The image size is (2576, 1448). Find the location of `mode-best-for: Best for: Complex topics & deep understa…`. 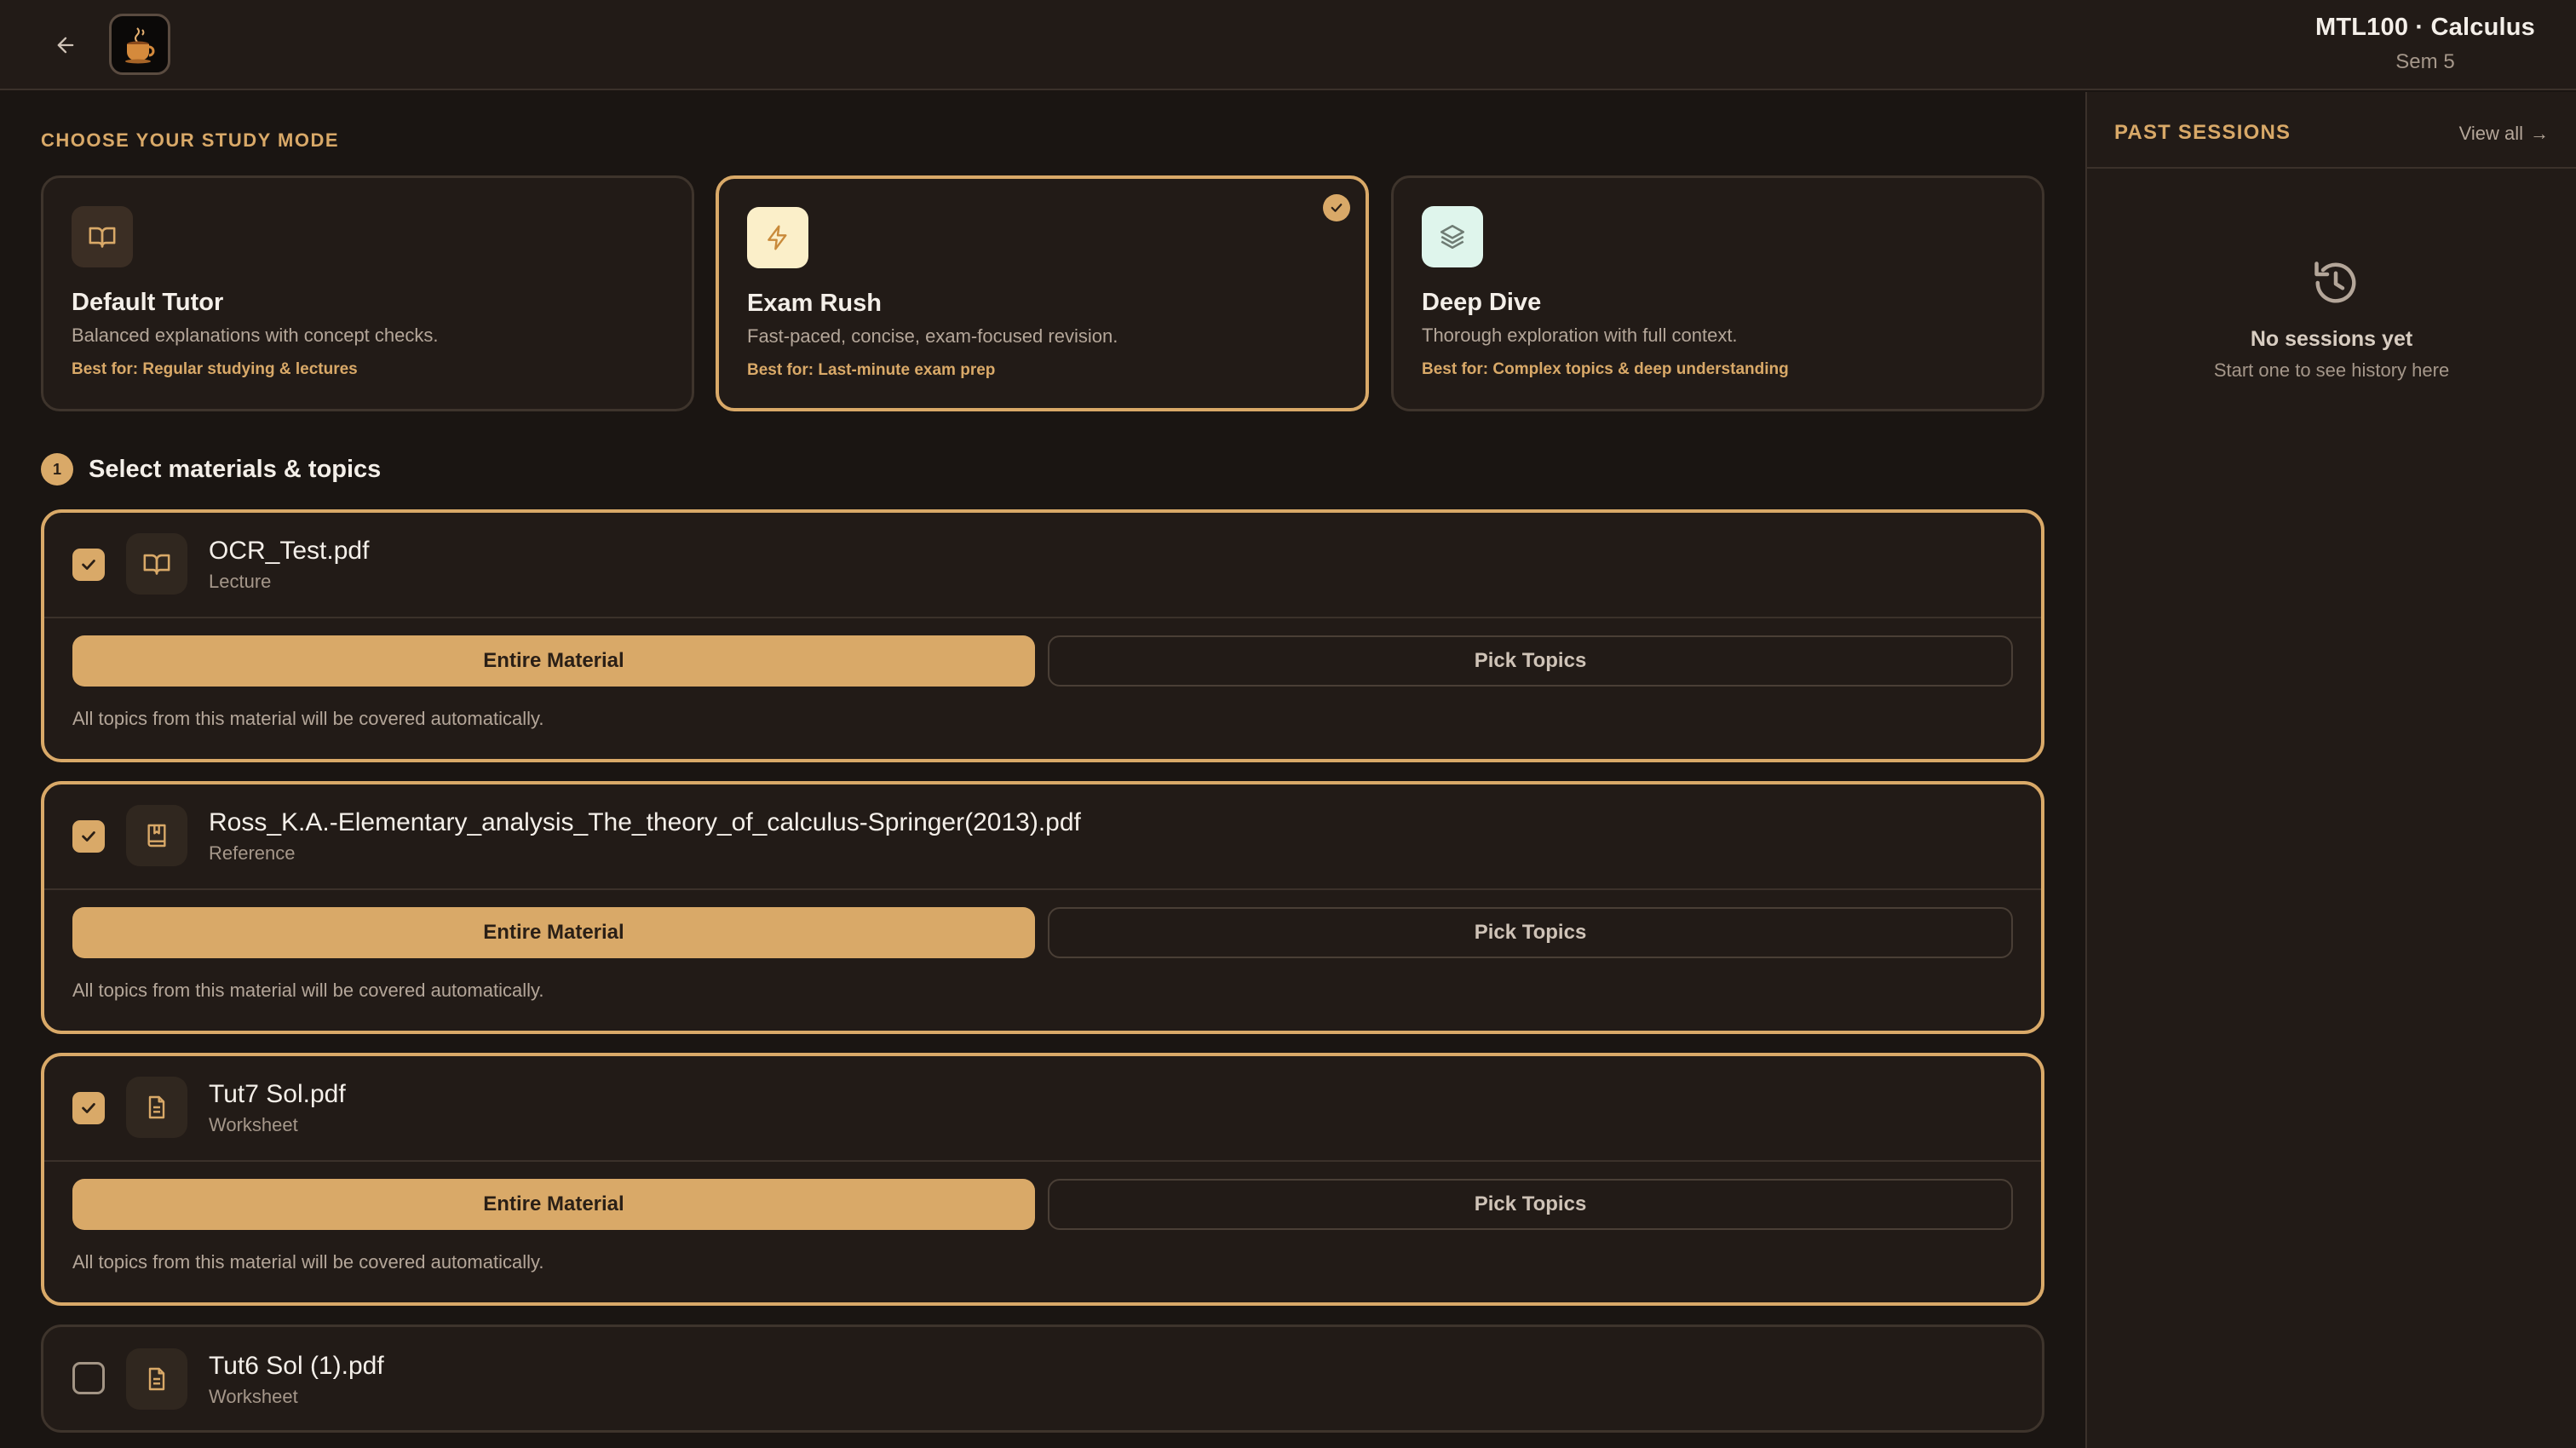

mode-best-for: Best for: Complex topics & deep understa… is located at coordinates (1606, 369).